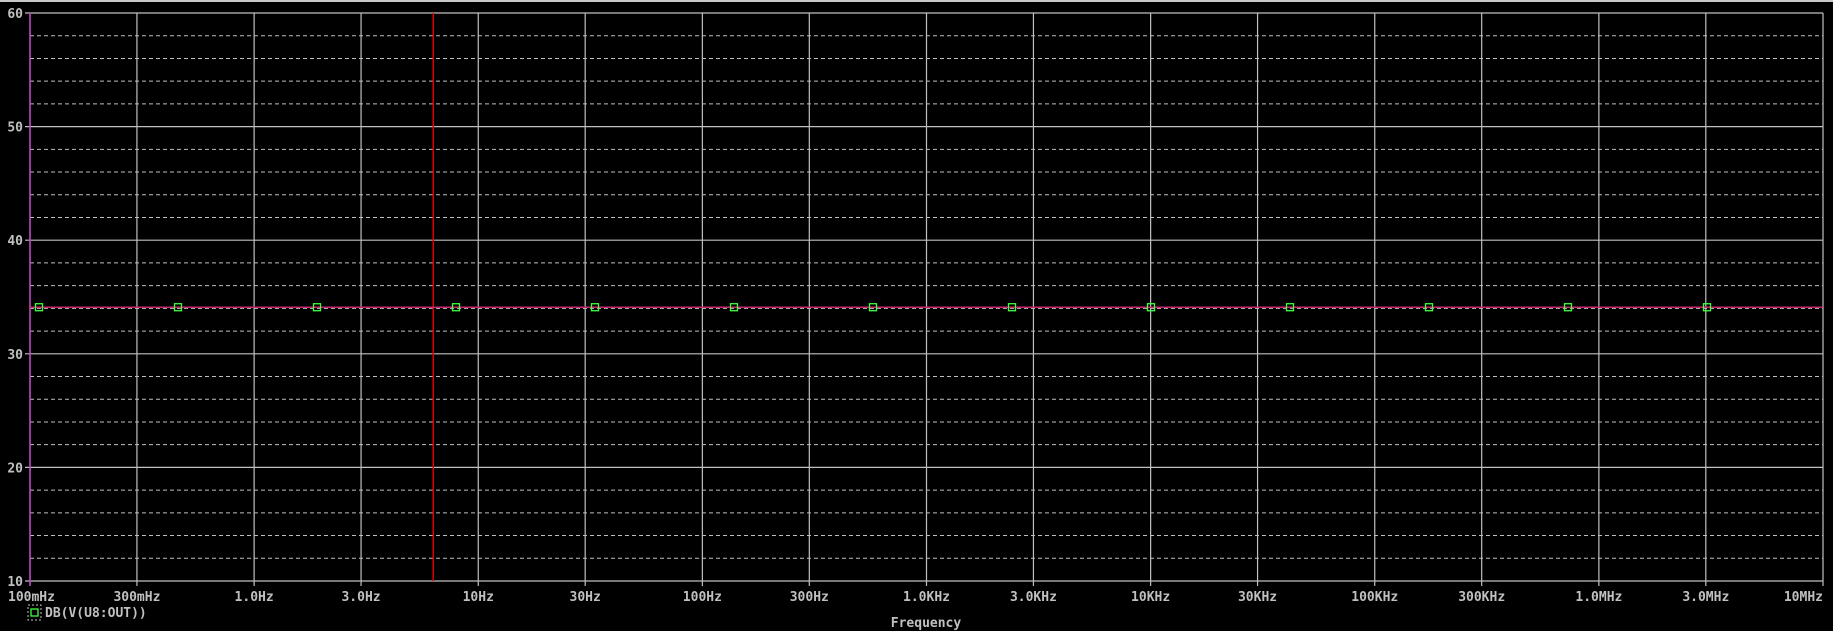  Describe the element at coordinates (96, 613) in the screenshot. I see `legend-label: DB(V(U8:OUT))` at that location.